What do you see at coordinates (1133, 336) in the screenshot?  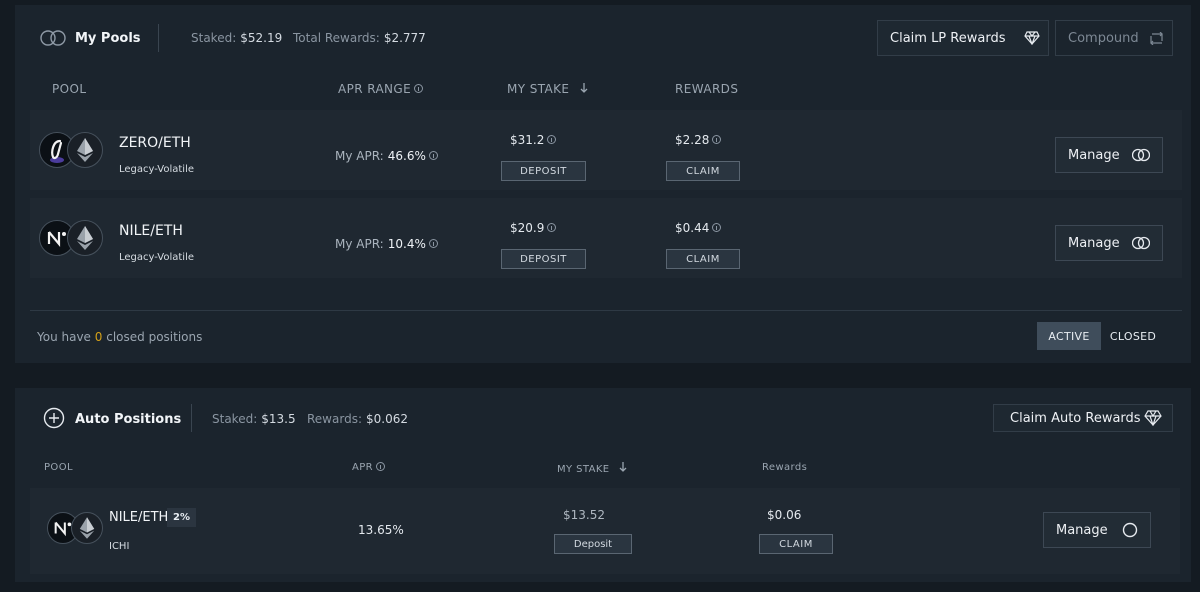 I see `filter-closed-tab: CLOSED` at bounding box center [1133, 336].